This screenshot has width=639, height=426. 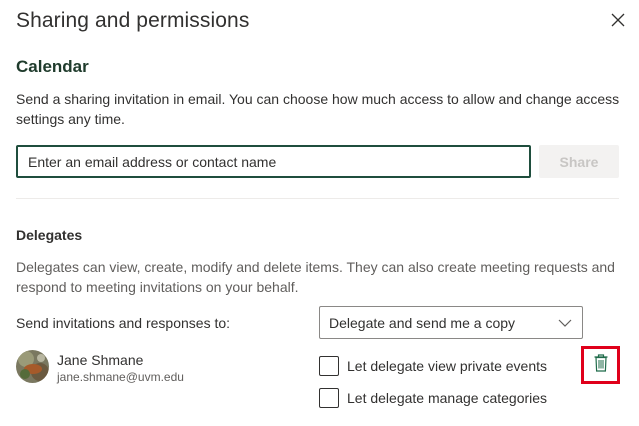 I want to click on delegates-section-title: Delegates, so click(x=49, y=235).